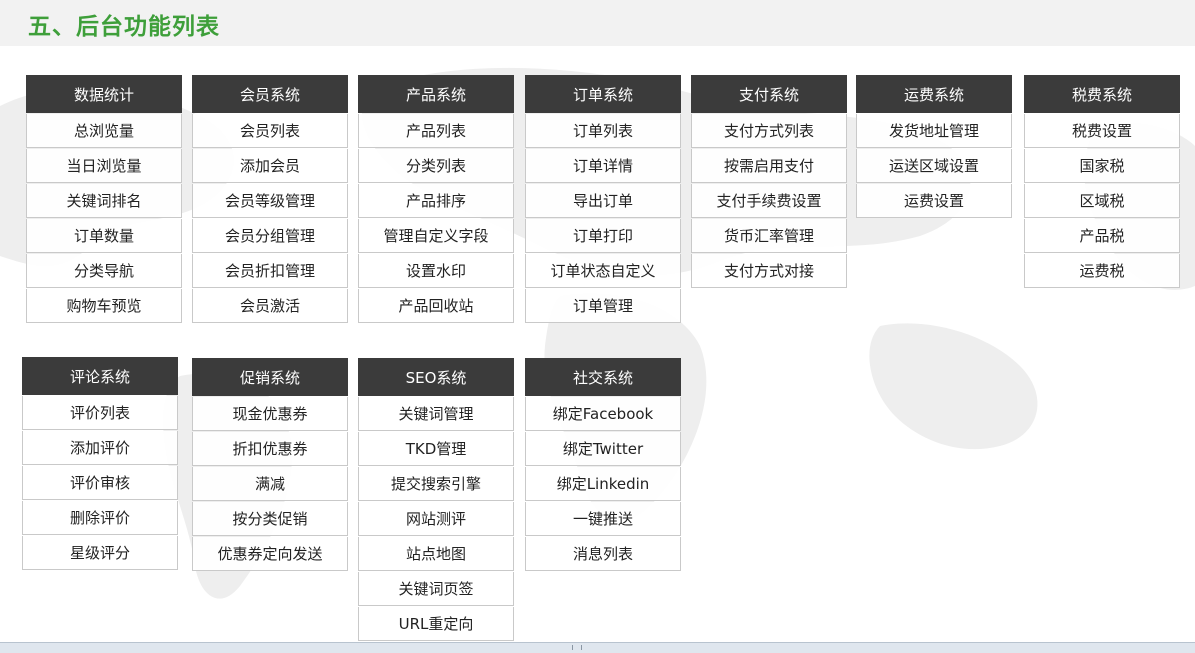 The height and width of the screenshot is (653, 1195). I want to click on feature-item: 评价列表, so click(100, 413).